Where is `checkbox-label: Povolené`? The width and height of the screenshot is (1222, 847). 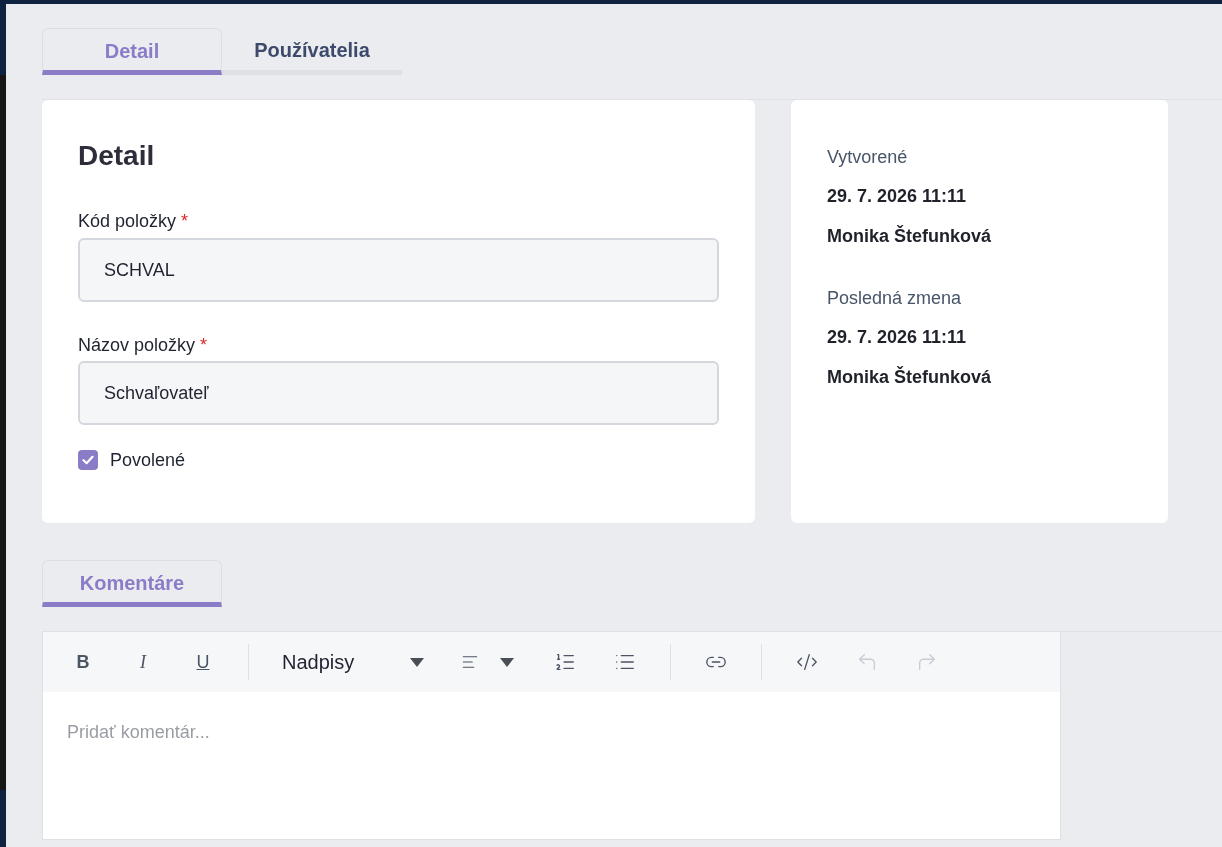 checkbox-label: Povolené is located at coordinates (148, 460).